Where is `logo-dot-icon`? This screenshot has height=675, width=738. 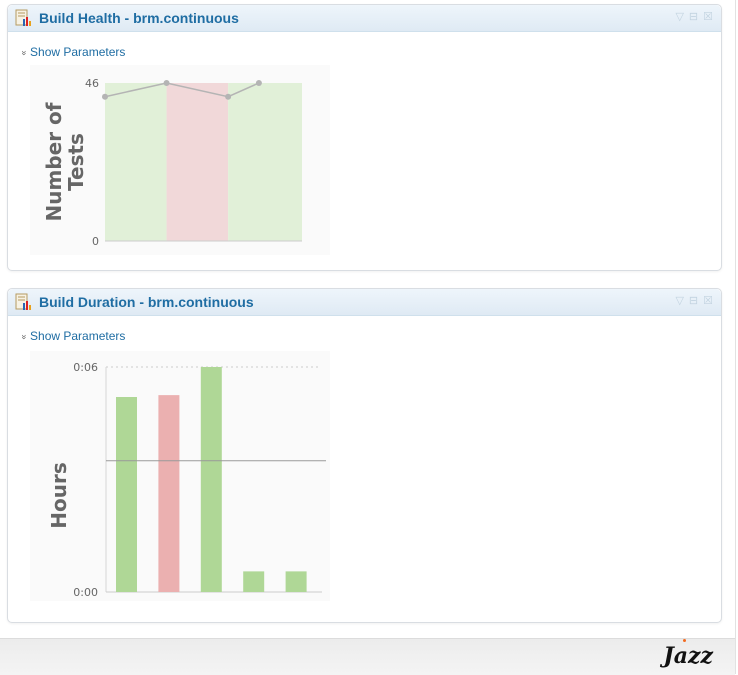
logo-dot-icon is located at coordinates (685, 640).